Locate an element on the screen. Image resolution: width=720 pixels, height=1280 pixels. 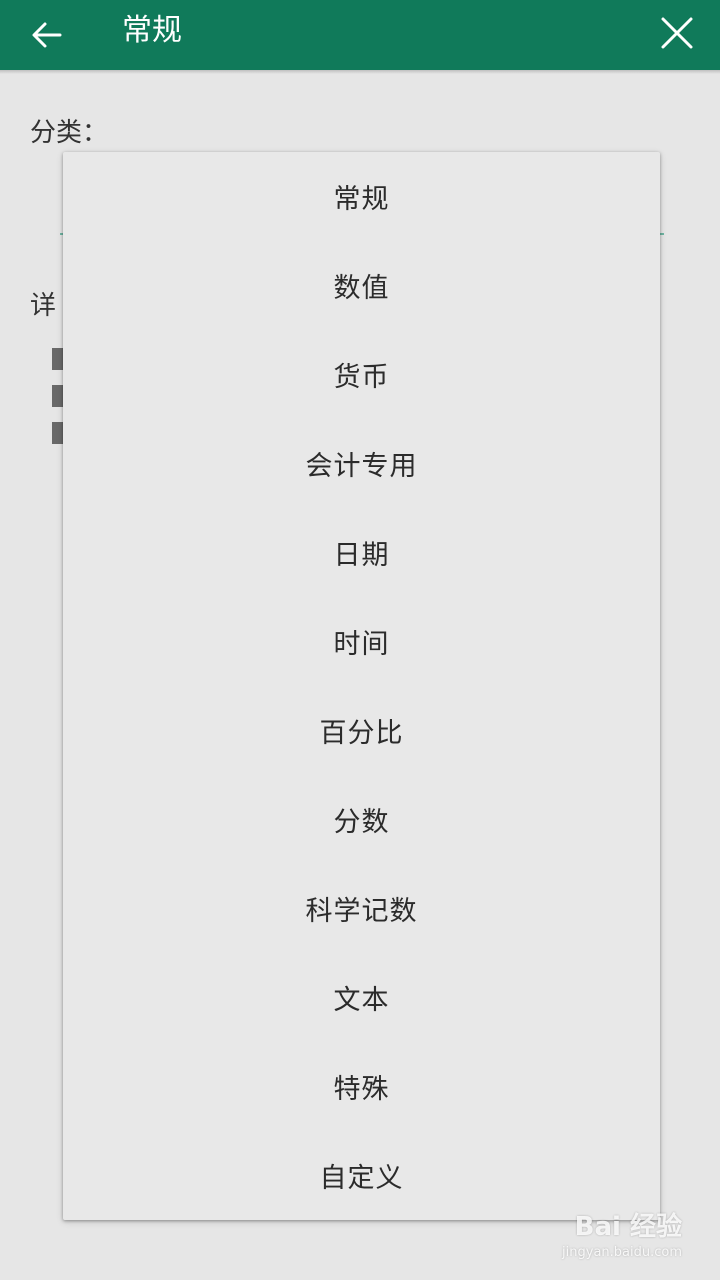
dropdown-item-scientific: 科学记数 is located at coordinates (361, 908).